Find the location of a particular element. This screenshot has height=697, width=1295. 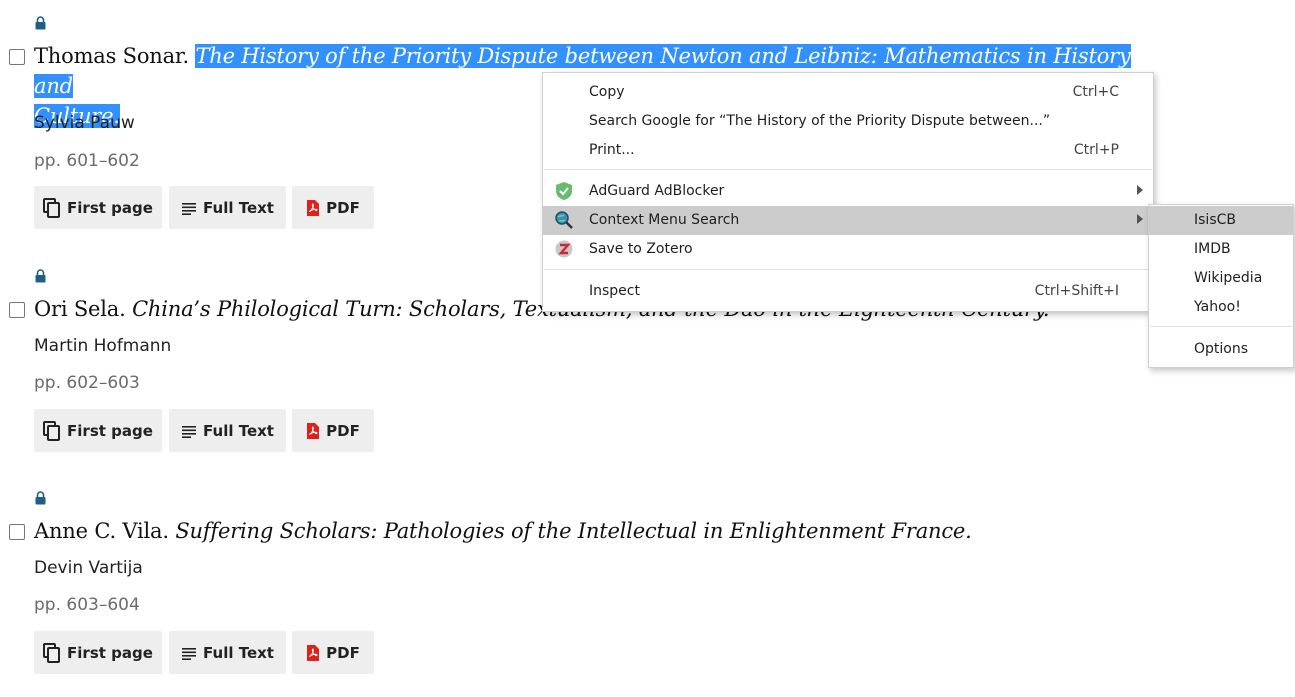

reviewer-name: Sylvia Pauw is located at coordinates (84, 123).